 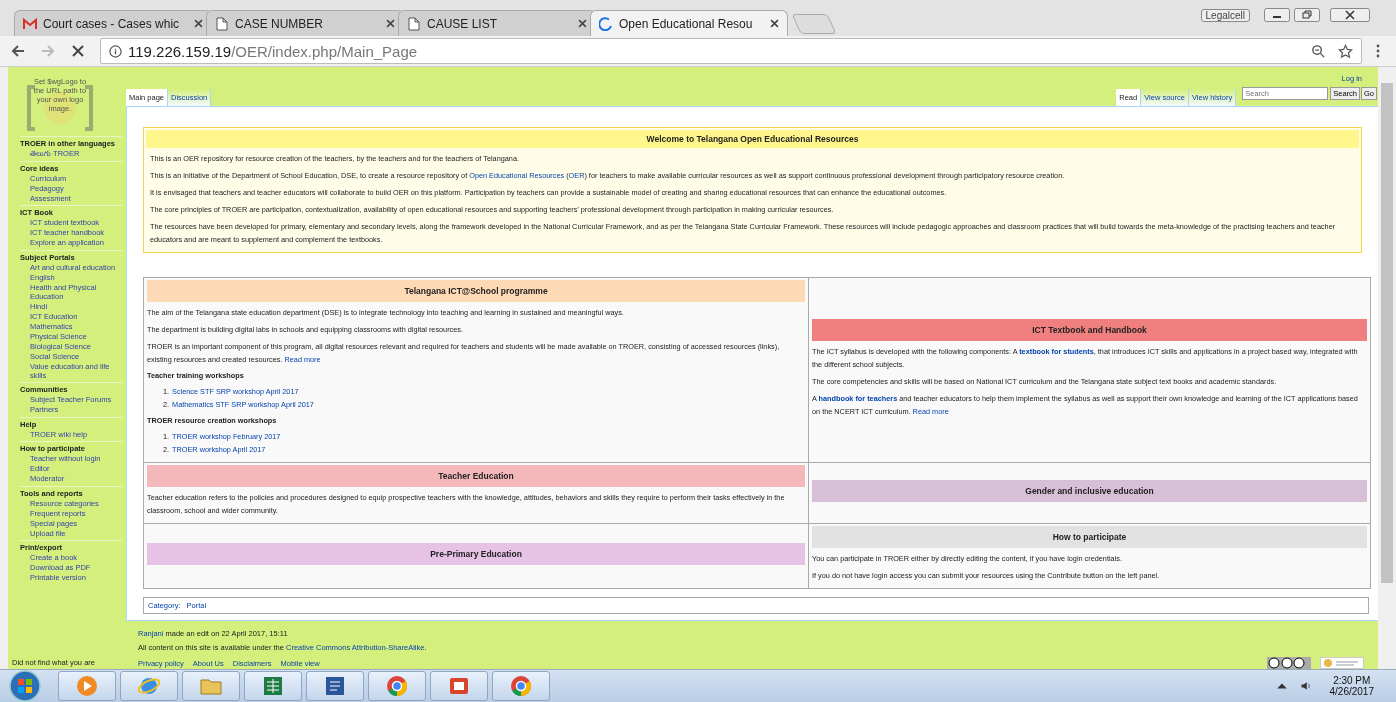 I want to click on address-bar: 119.226.159.19/OER/index.php/Main_Page, so click(x=731, y=51).